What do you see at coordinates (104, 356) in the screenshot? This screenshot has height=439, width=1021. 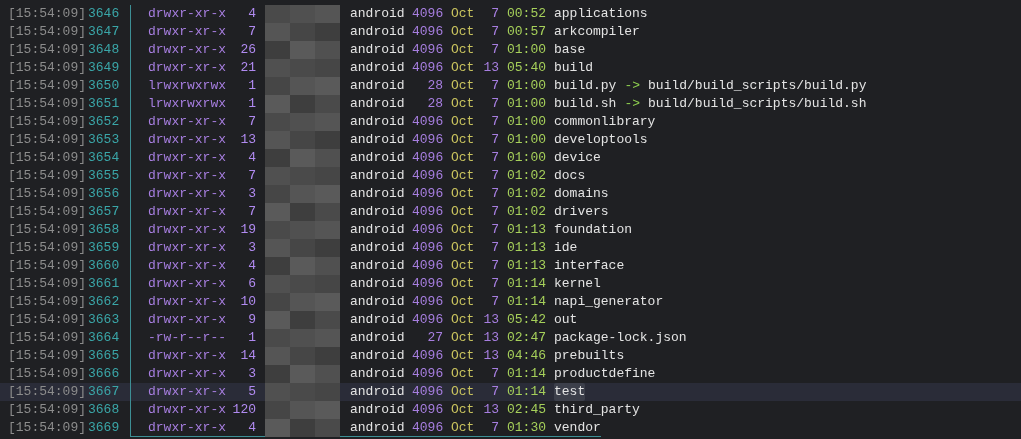 I see `line-number: 3665` at bounding box center [104, 356].